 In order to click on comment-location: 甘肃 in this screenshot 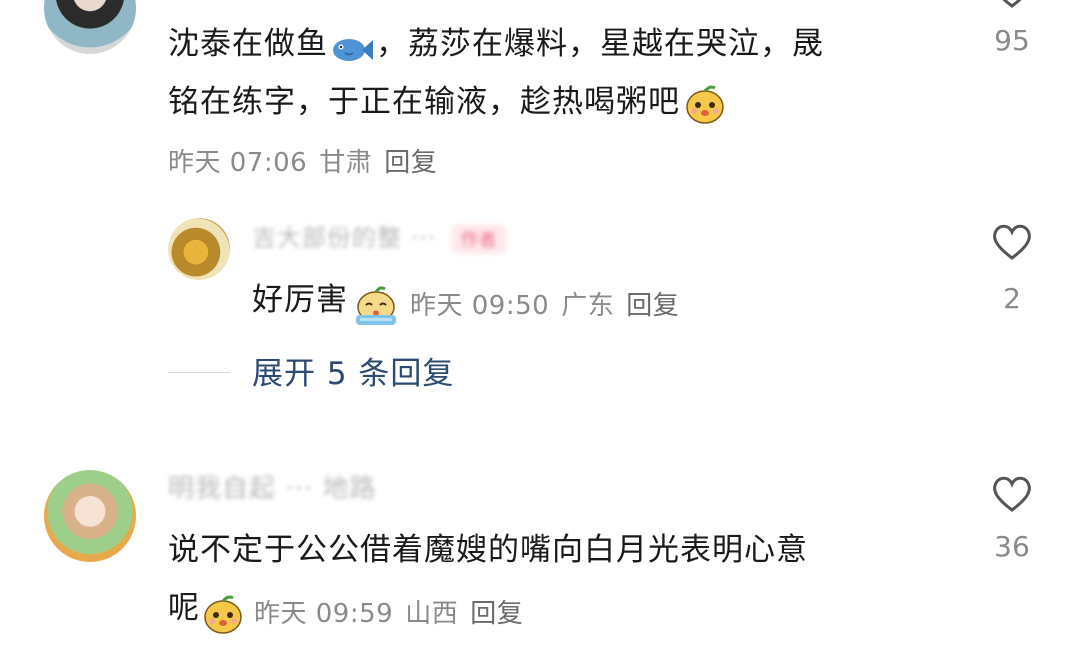, I will do `click(346, 163)`.